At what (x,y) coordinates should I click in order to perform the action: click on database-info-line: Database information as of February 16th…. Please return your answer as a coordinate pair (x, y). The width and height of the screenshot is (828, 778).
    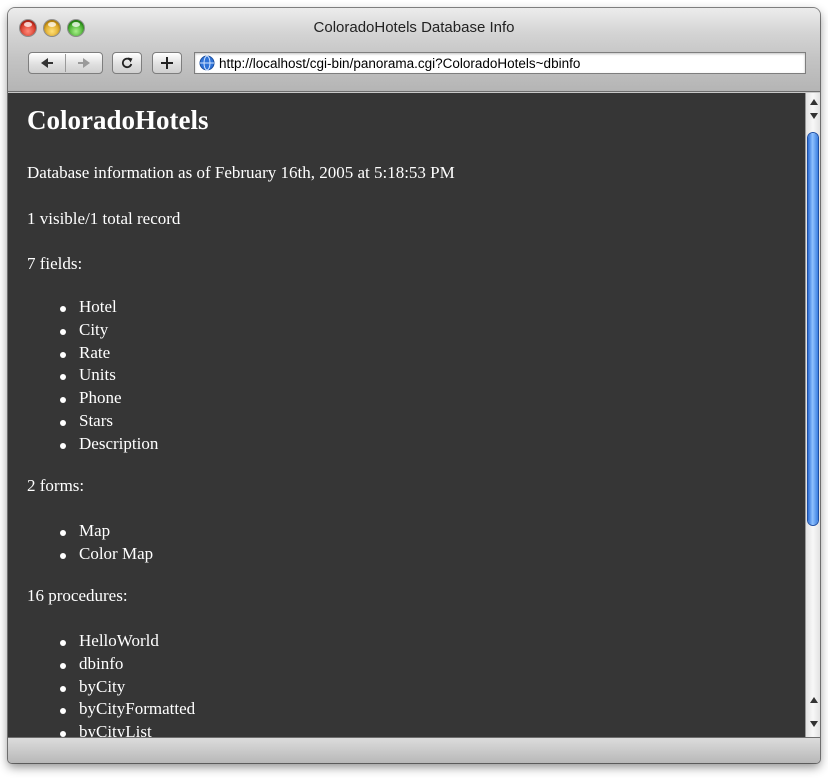
    Looking at the image, I should click on (241, 172).